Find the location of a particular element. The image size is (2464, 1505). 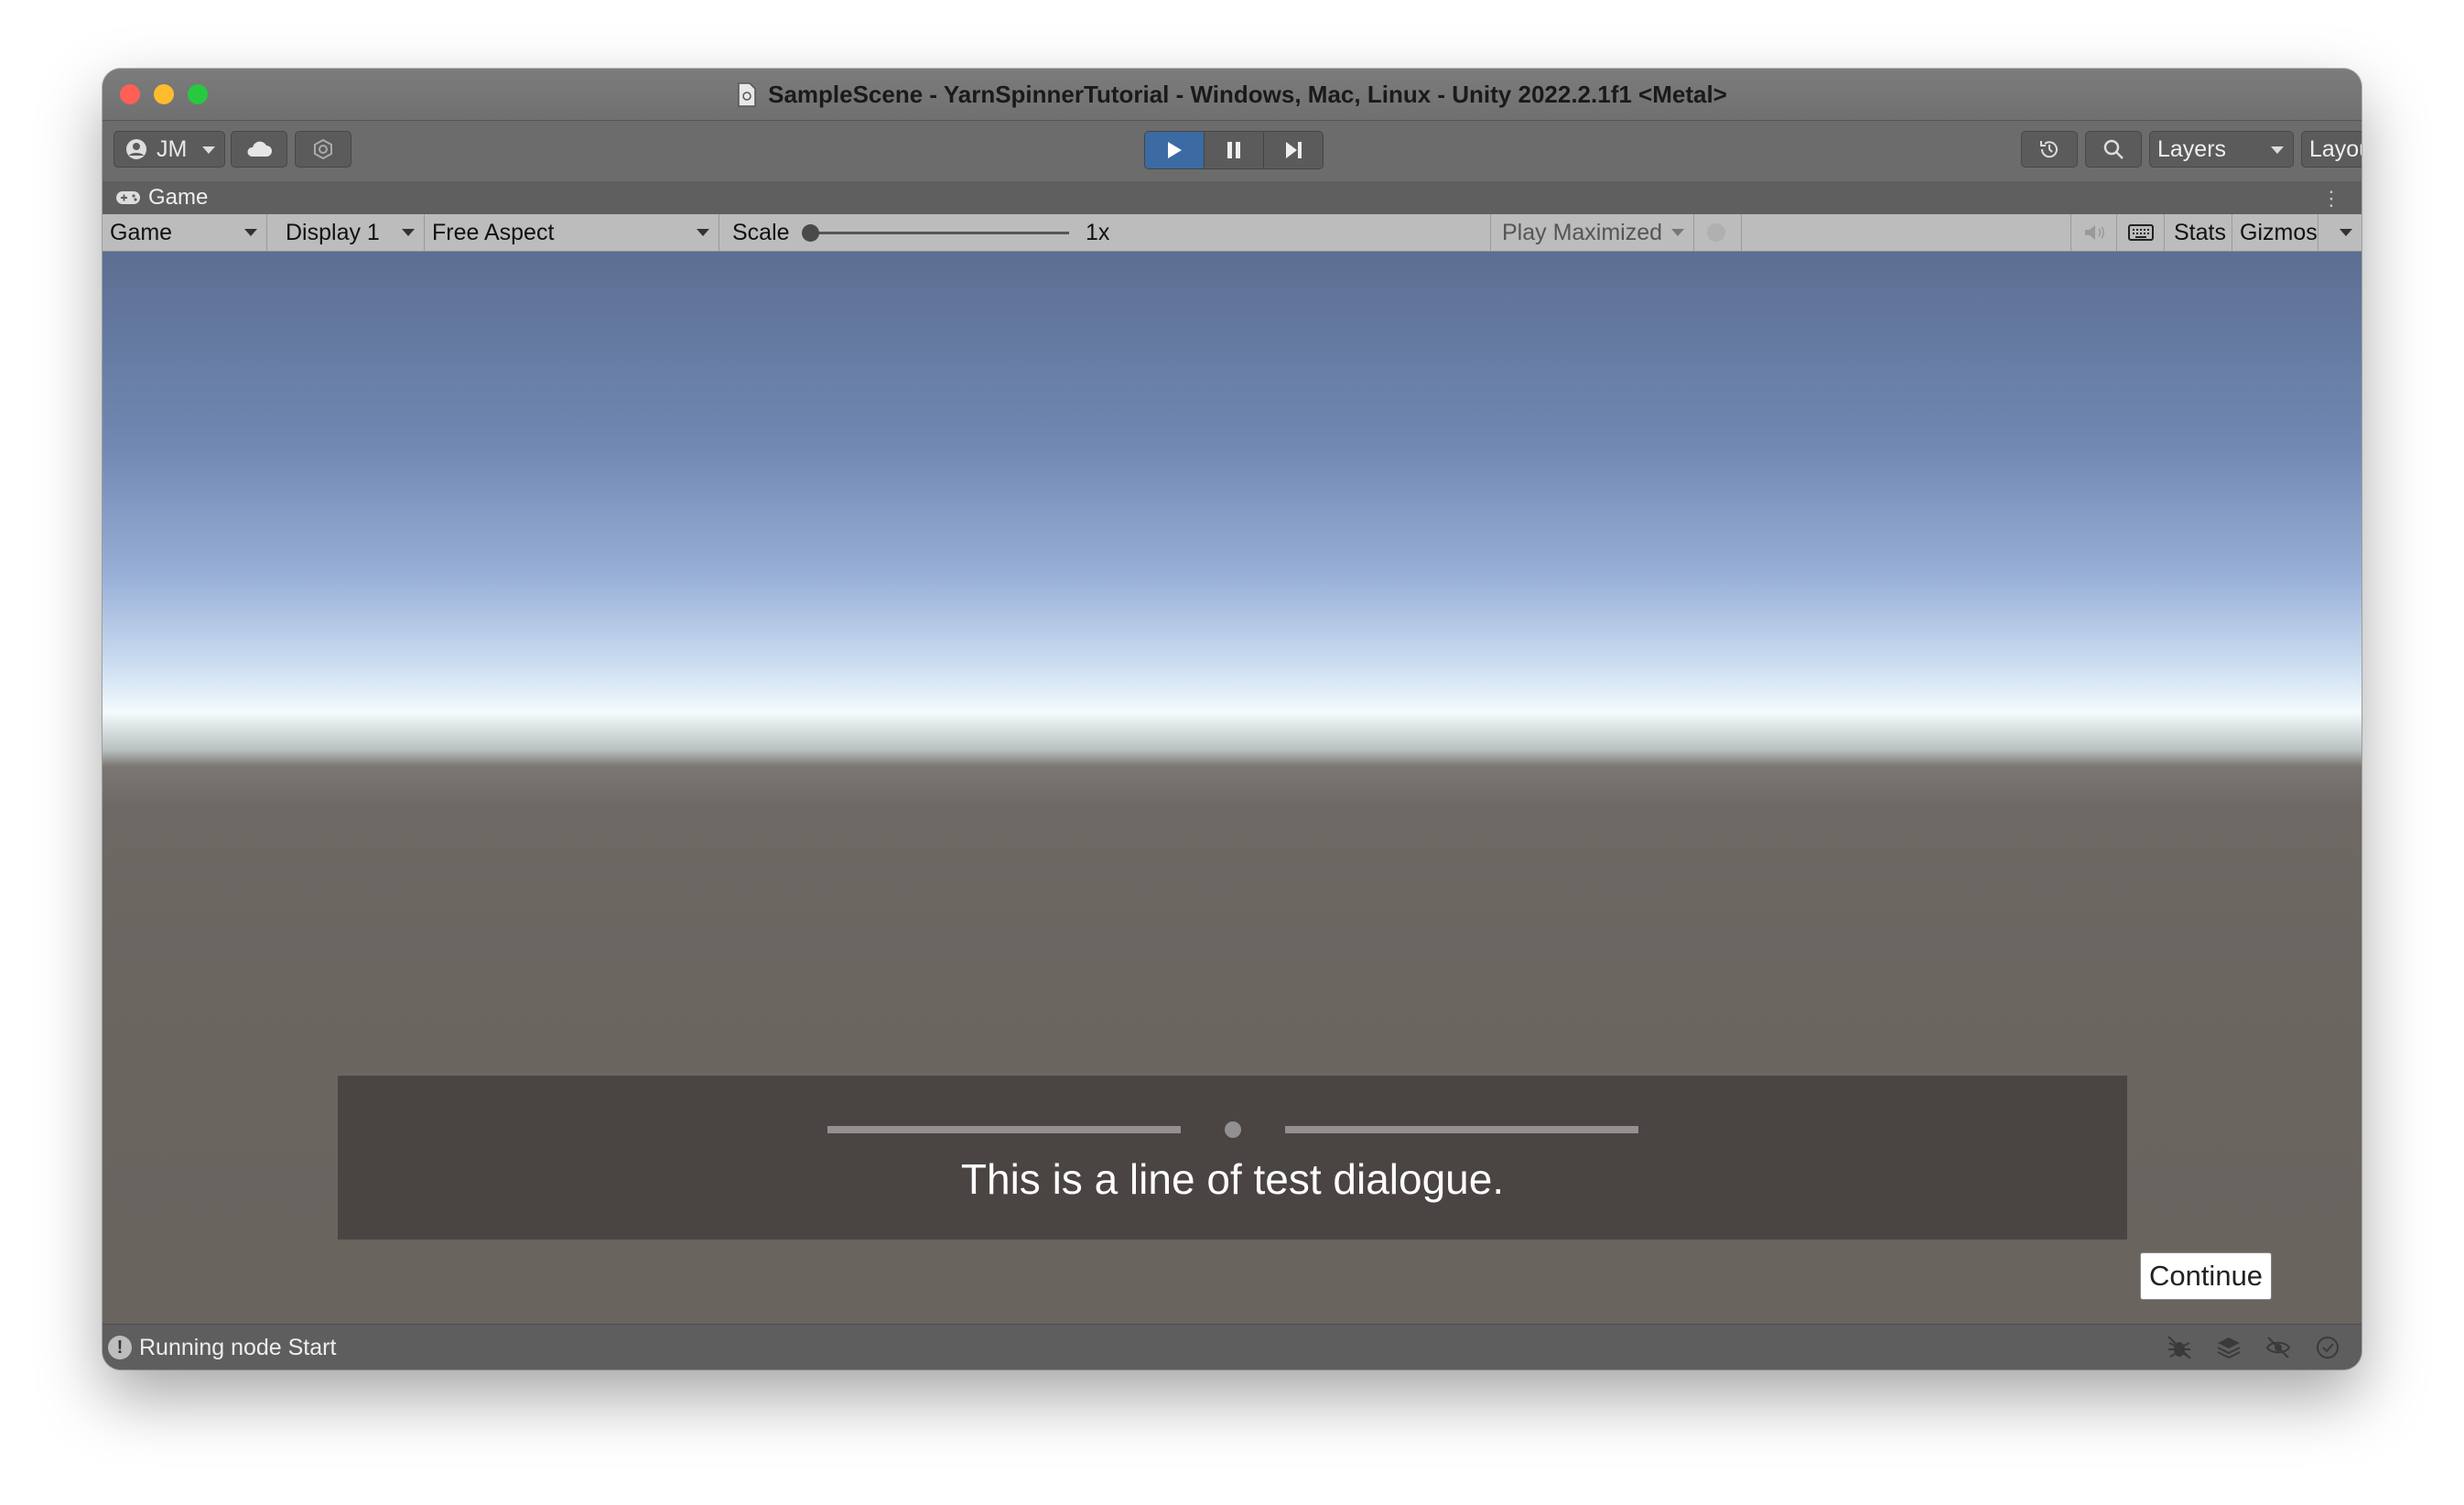

check-circle-icon is located at coordinates (2327, 1347).